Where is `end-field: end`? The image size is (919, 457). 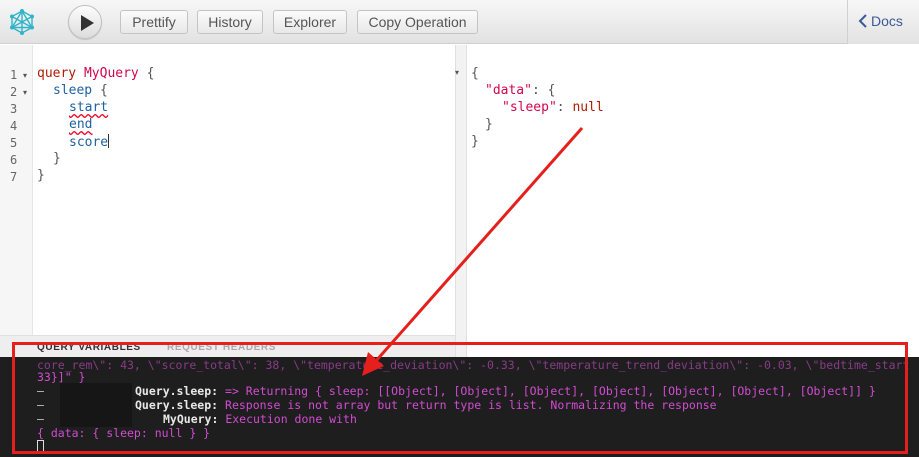
end-field: end is located at coordinates (81, 124).